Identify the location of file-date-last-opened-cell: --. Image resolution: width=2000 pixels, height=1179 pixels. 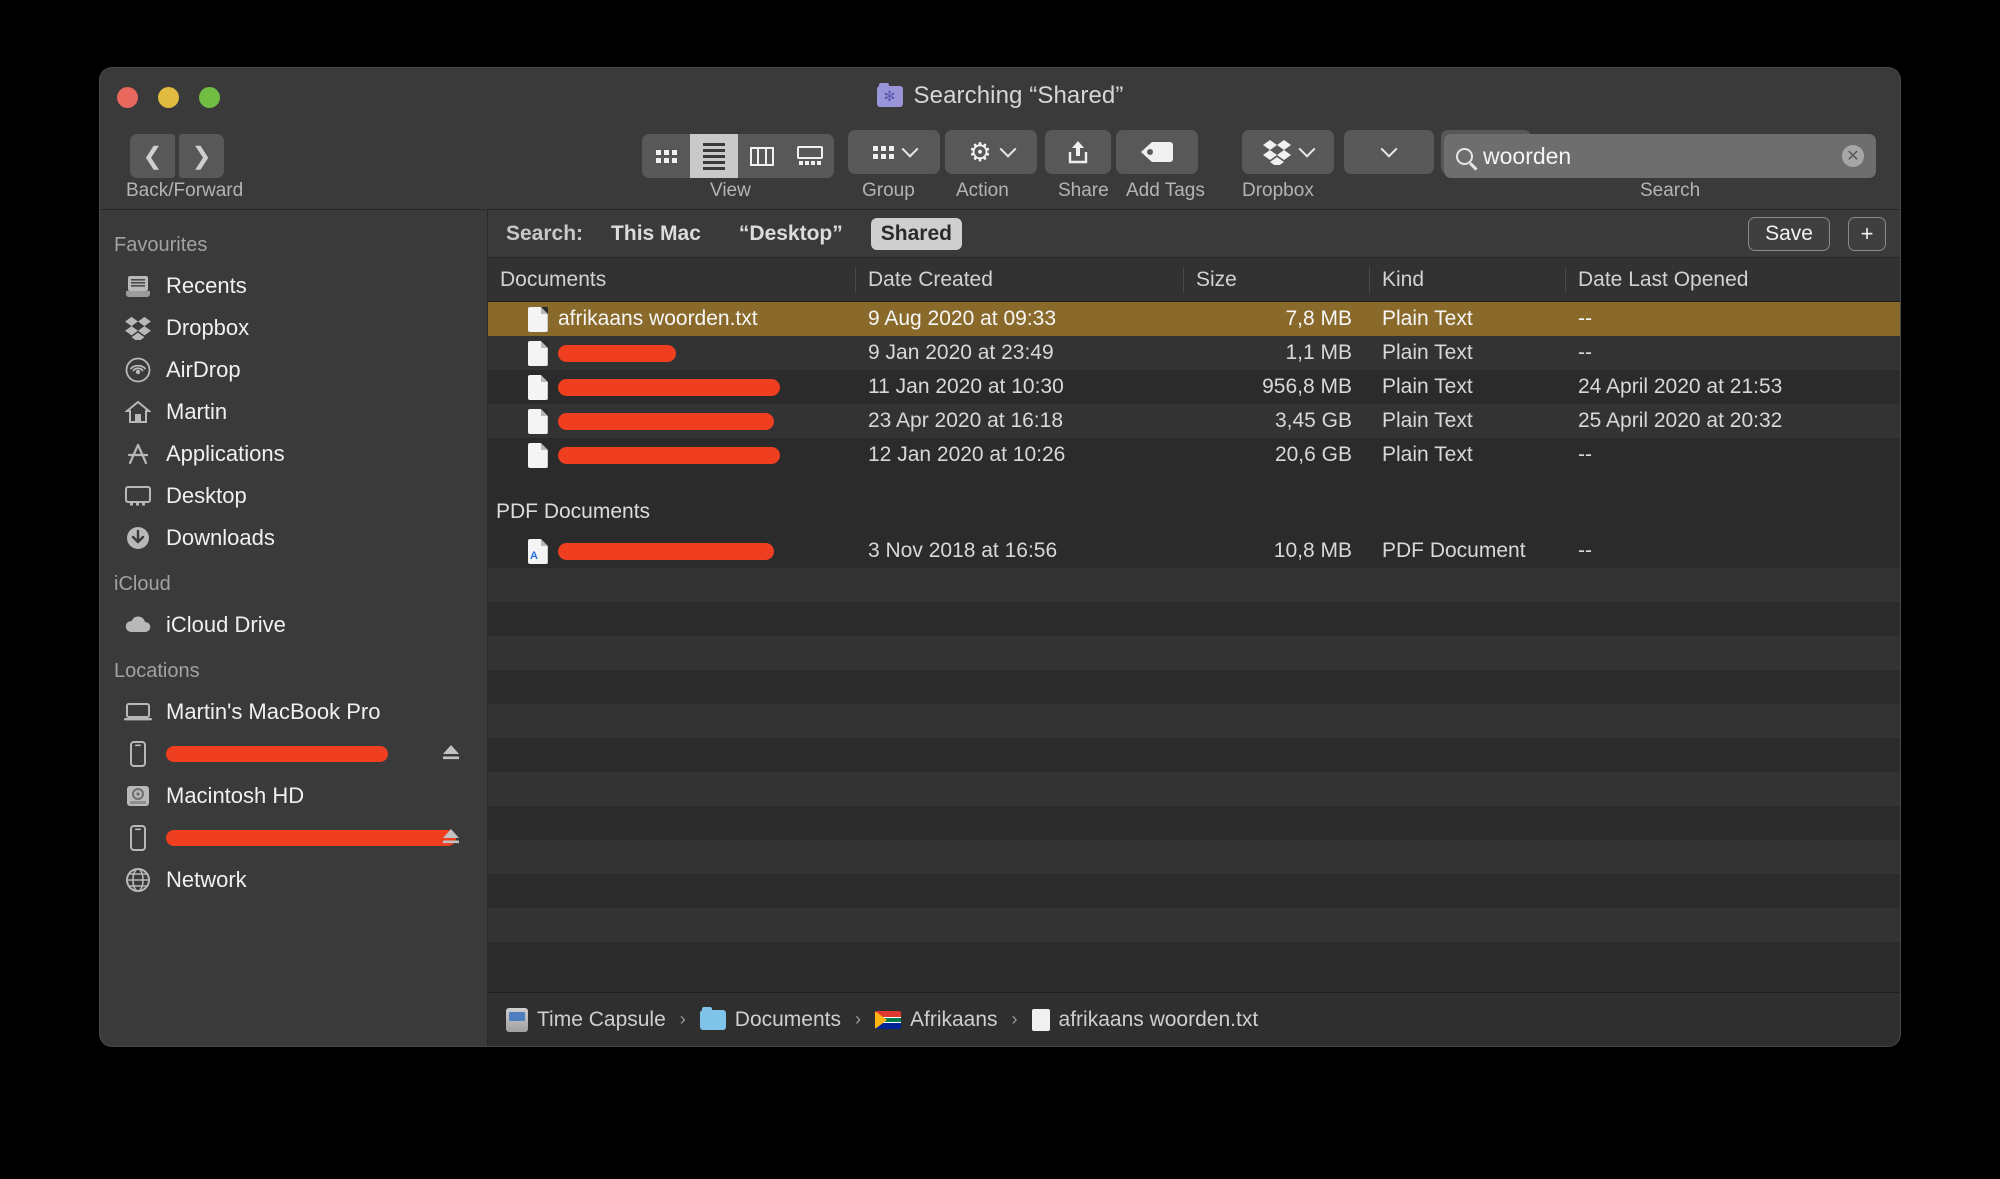
(1585, 318).